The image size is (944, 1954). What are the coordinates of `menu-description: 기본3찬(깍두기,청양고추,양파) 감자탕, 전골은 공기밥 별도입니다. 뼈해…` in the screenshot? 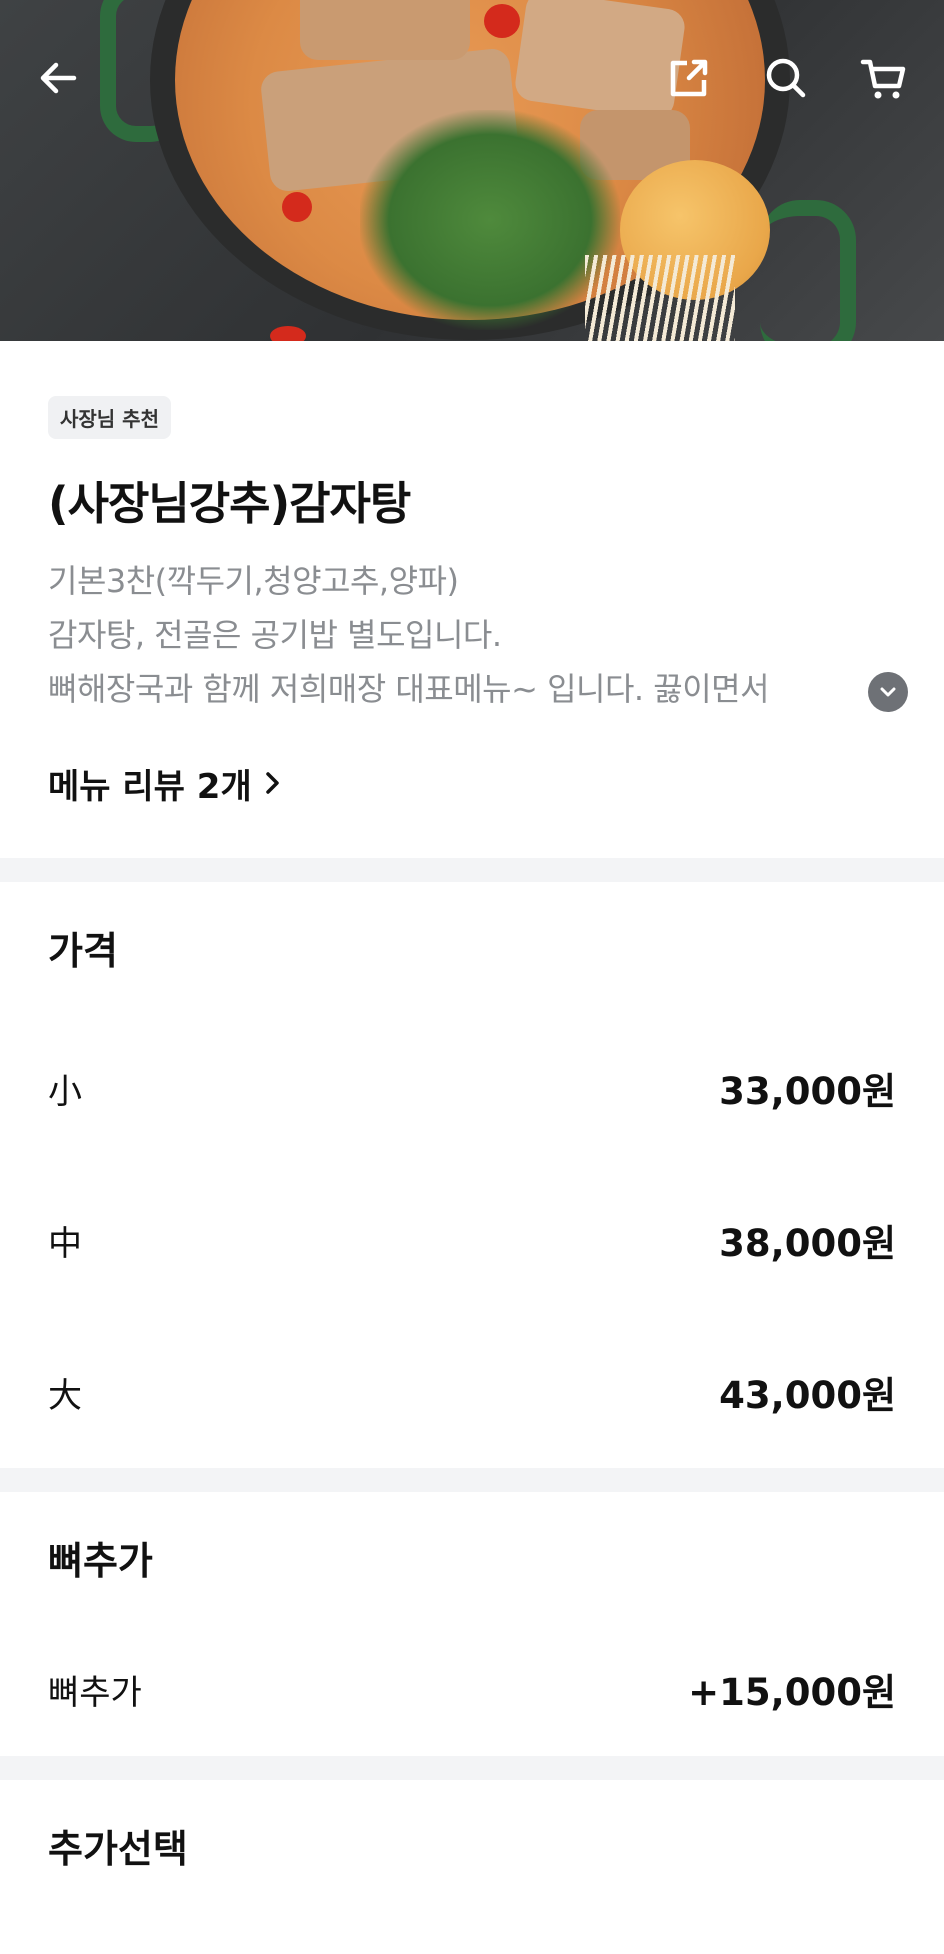 It's located at (472, 635).